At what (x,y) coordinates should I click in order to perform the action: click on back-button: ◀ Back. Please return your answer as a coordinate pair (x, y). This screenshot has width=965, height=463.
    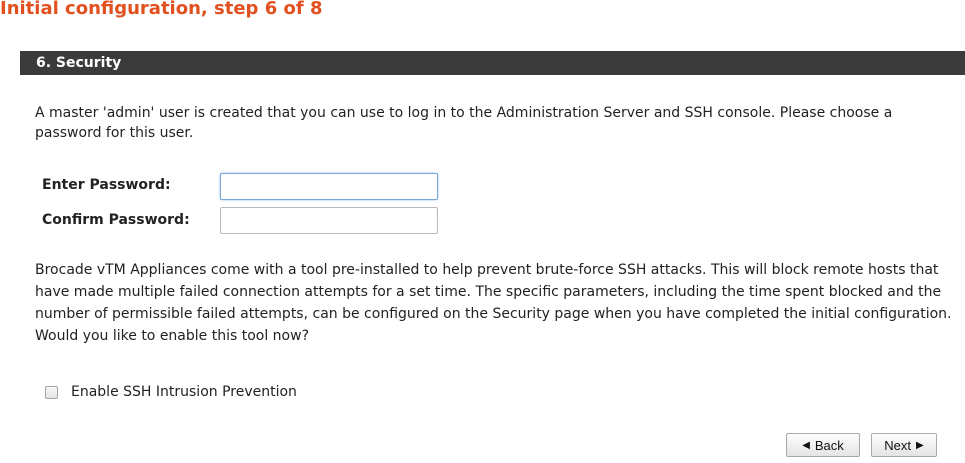
    Looking at the image, I should click on (823, 445).